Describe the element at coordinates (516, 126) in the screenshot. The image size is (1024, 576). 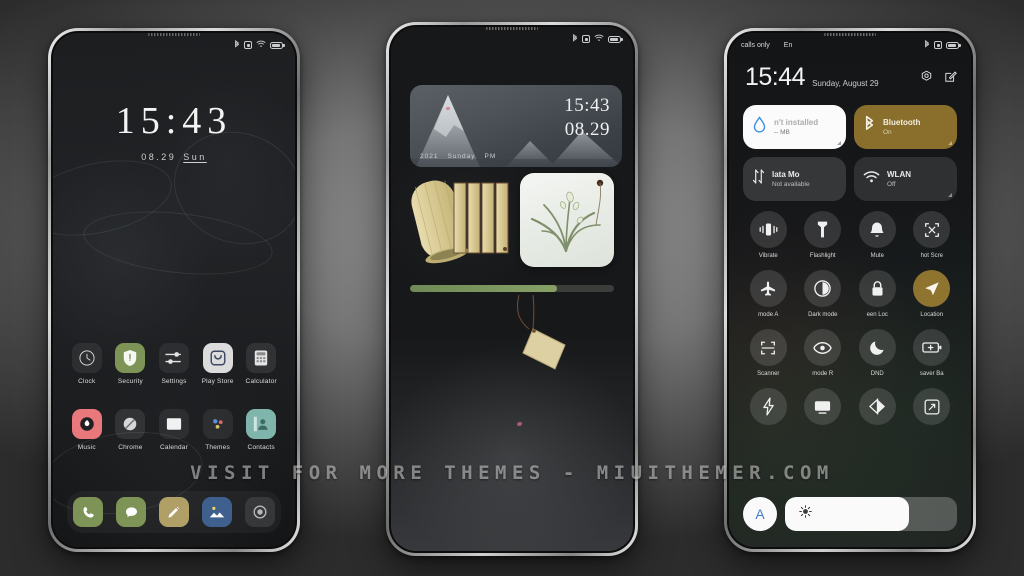
I see `clock-widget: 15:43 08.29 2021 Sunday PM` at that location.